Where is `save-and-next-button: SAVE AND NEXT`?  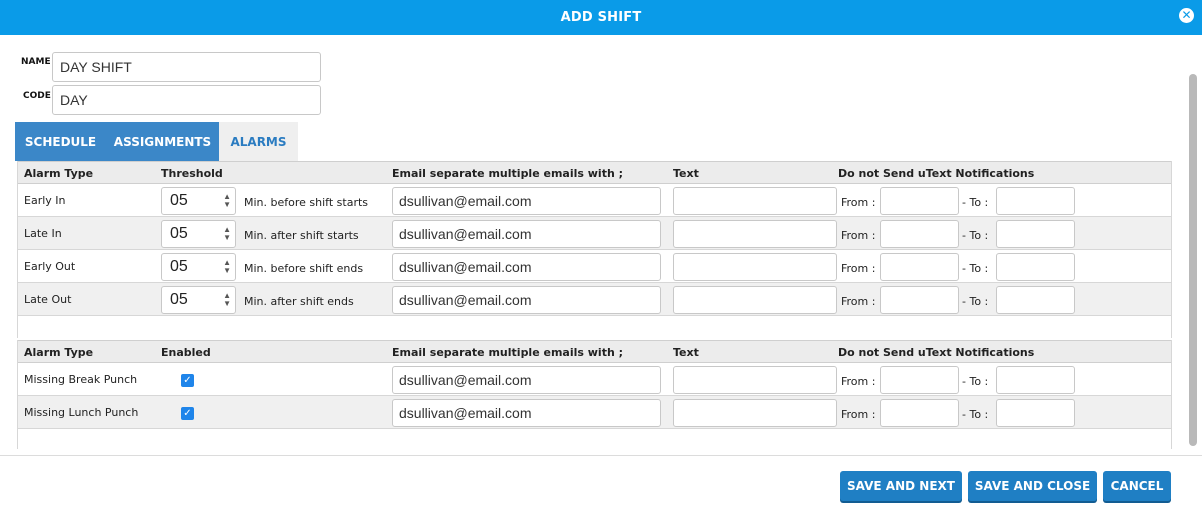 save-and-next-button: SAVE AND NEXT is located at coordinates (901, 486).